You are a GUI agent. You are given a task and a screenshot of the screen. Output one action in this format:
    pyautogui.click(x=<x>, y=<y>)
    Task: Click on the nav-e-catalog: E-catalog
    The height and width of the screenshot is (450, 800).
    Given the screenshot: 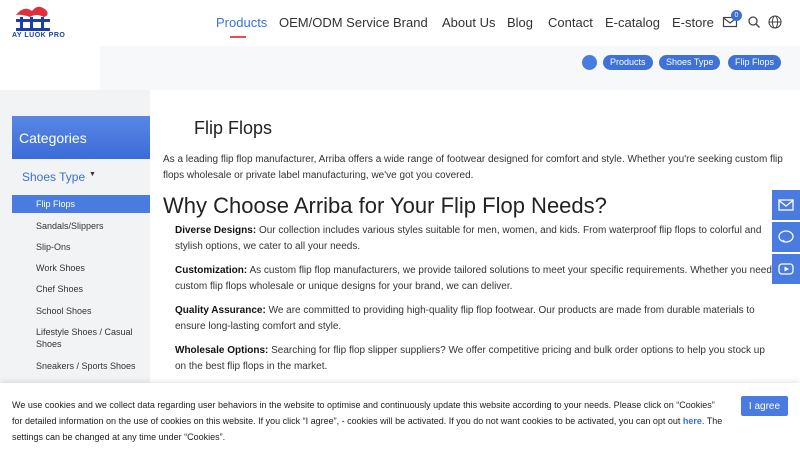 What is the action you would take?
    pyautogui.click(x=632, y=22)
    